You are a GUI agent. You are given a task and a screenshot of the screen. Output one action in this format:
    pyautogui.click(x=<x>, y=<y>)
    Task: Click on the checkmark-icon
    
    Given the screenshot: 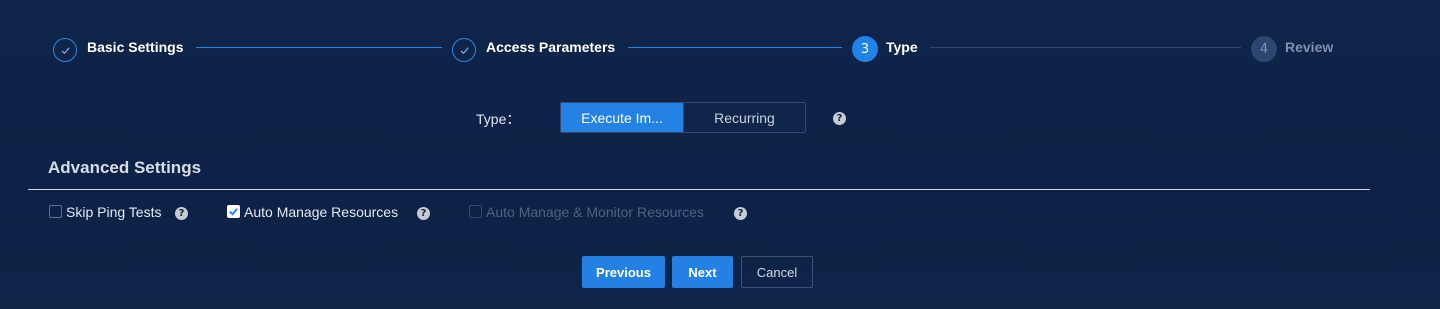 What is the action you would take?
    pyautogui.click(x=233, y=212)
    